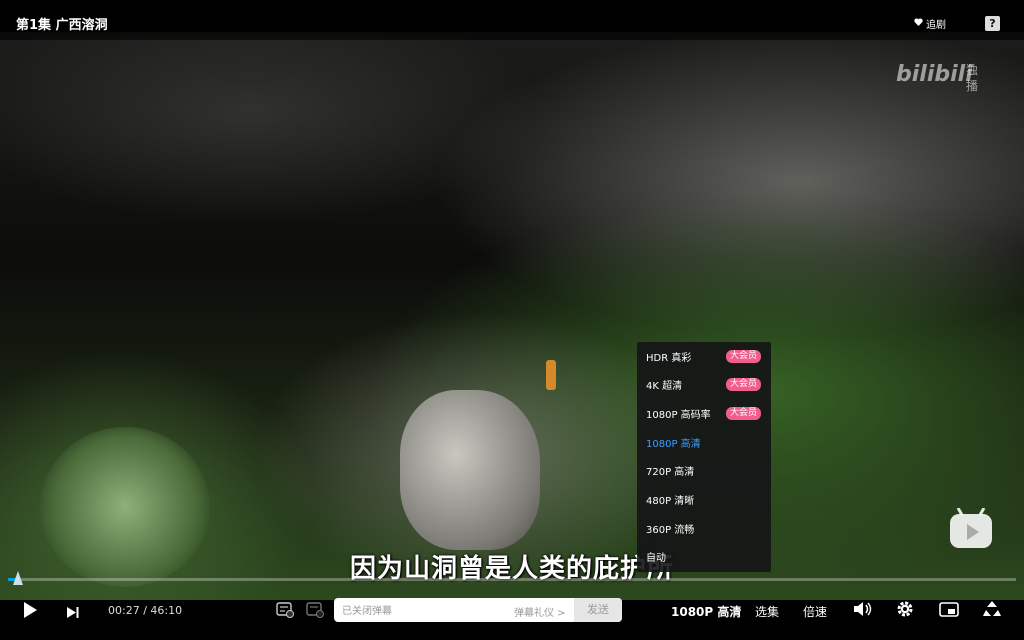  What do you see at coordinates (512, 578) in the screenshot?
I see `progress-bar` at bounding box center [512, 578].